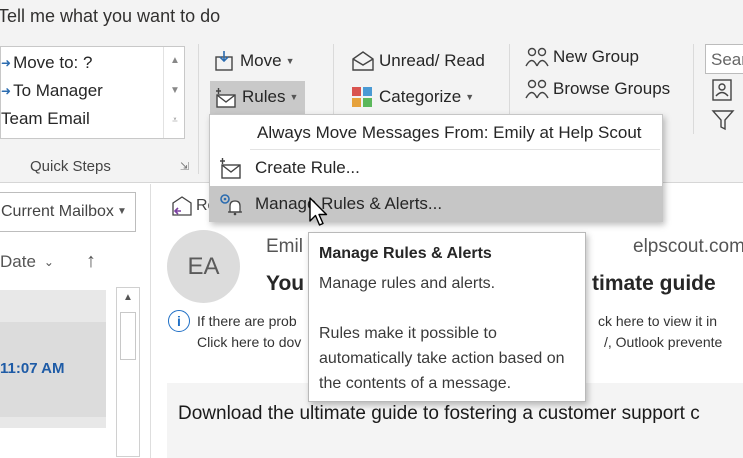  What do you see at coordinates (663, 342) in the screenshot?
I see `info-bar-line2-right: /, Outlook prevente` at bounding box center [663, 342].